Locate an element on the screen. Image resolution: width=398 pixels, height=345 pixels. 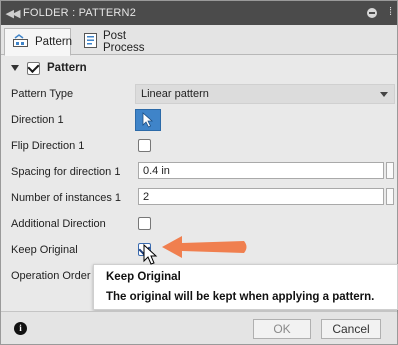
instances-input is located at coordinates (261, 196).